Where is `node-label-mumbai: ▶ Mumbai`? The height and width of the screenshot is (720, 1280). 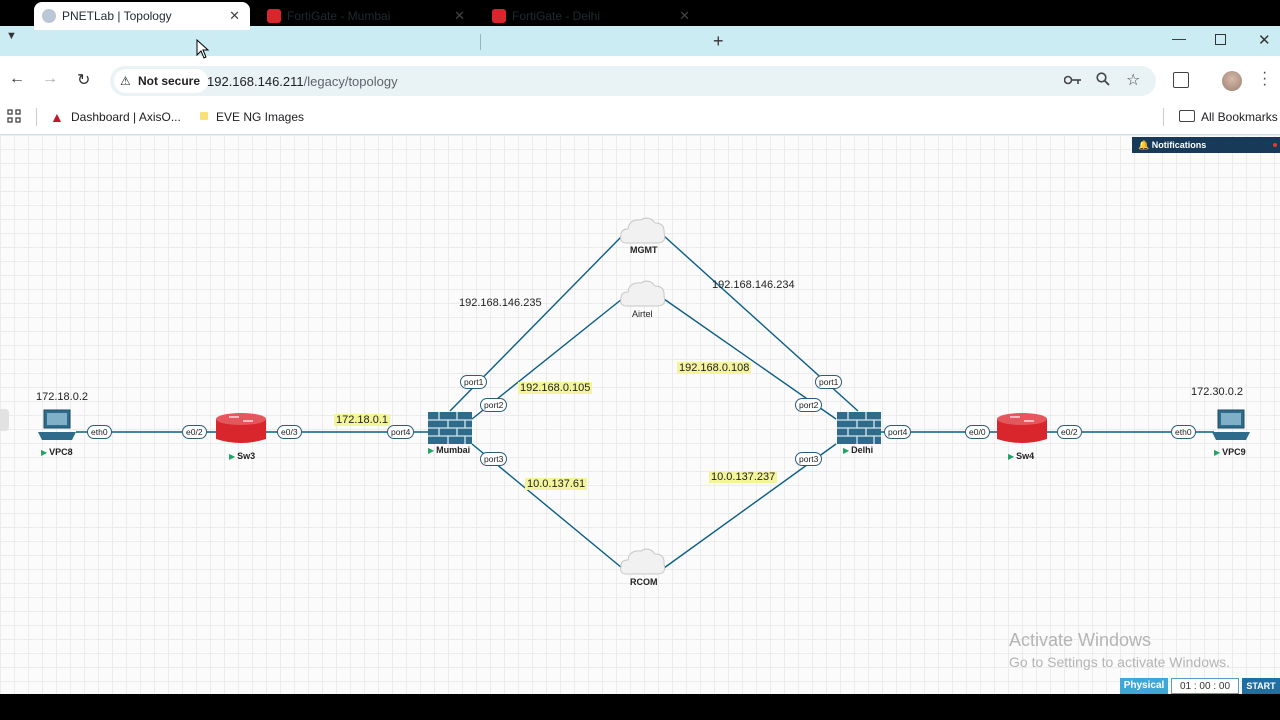
node-label-mumbai: ▶ Mumbai is located at coordinates (449, 450).